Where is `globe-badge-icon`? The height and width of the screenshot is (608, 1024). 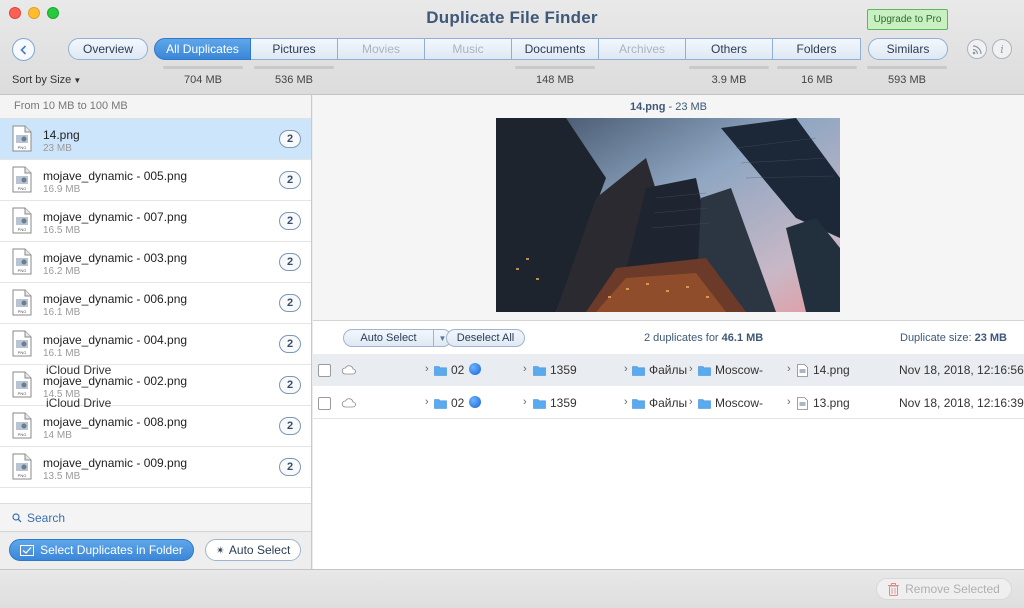 globe-badge-icon is located at coordinates (475, 369).